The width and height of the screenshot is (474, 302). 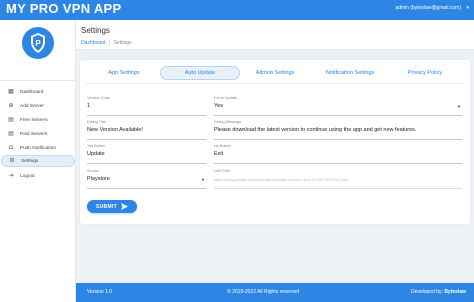 What do you see at coordinates (124, 73) in the screenshot?
I see `tab-app-settings: App Settings` at bounding box center [124, 73].